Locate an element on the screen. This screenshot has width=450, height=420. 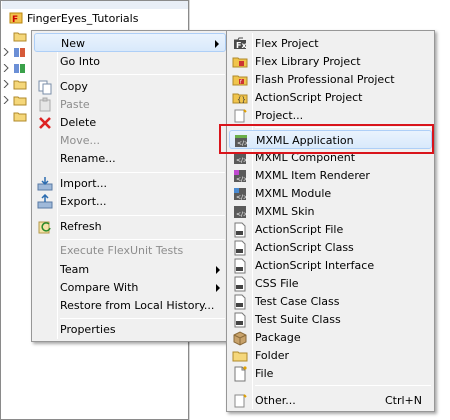
actionscript-interface-icon is located at coordinates (240, 266).